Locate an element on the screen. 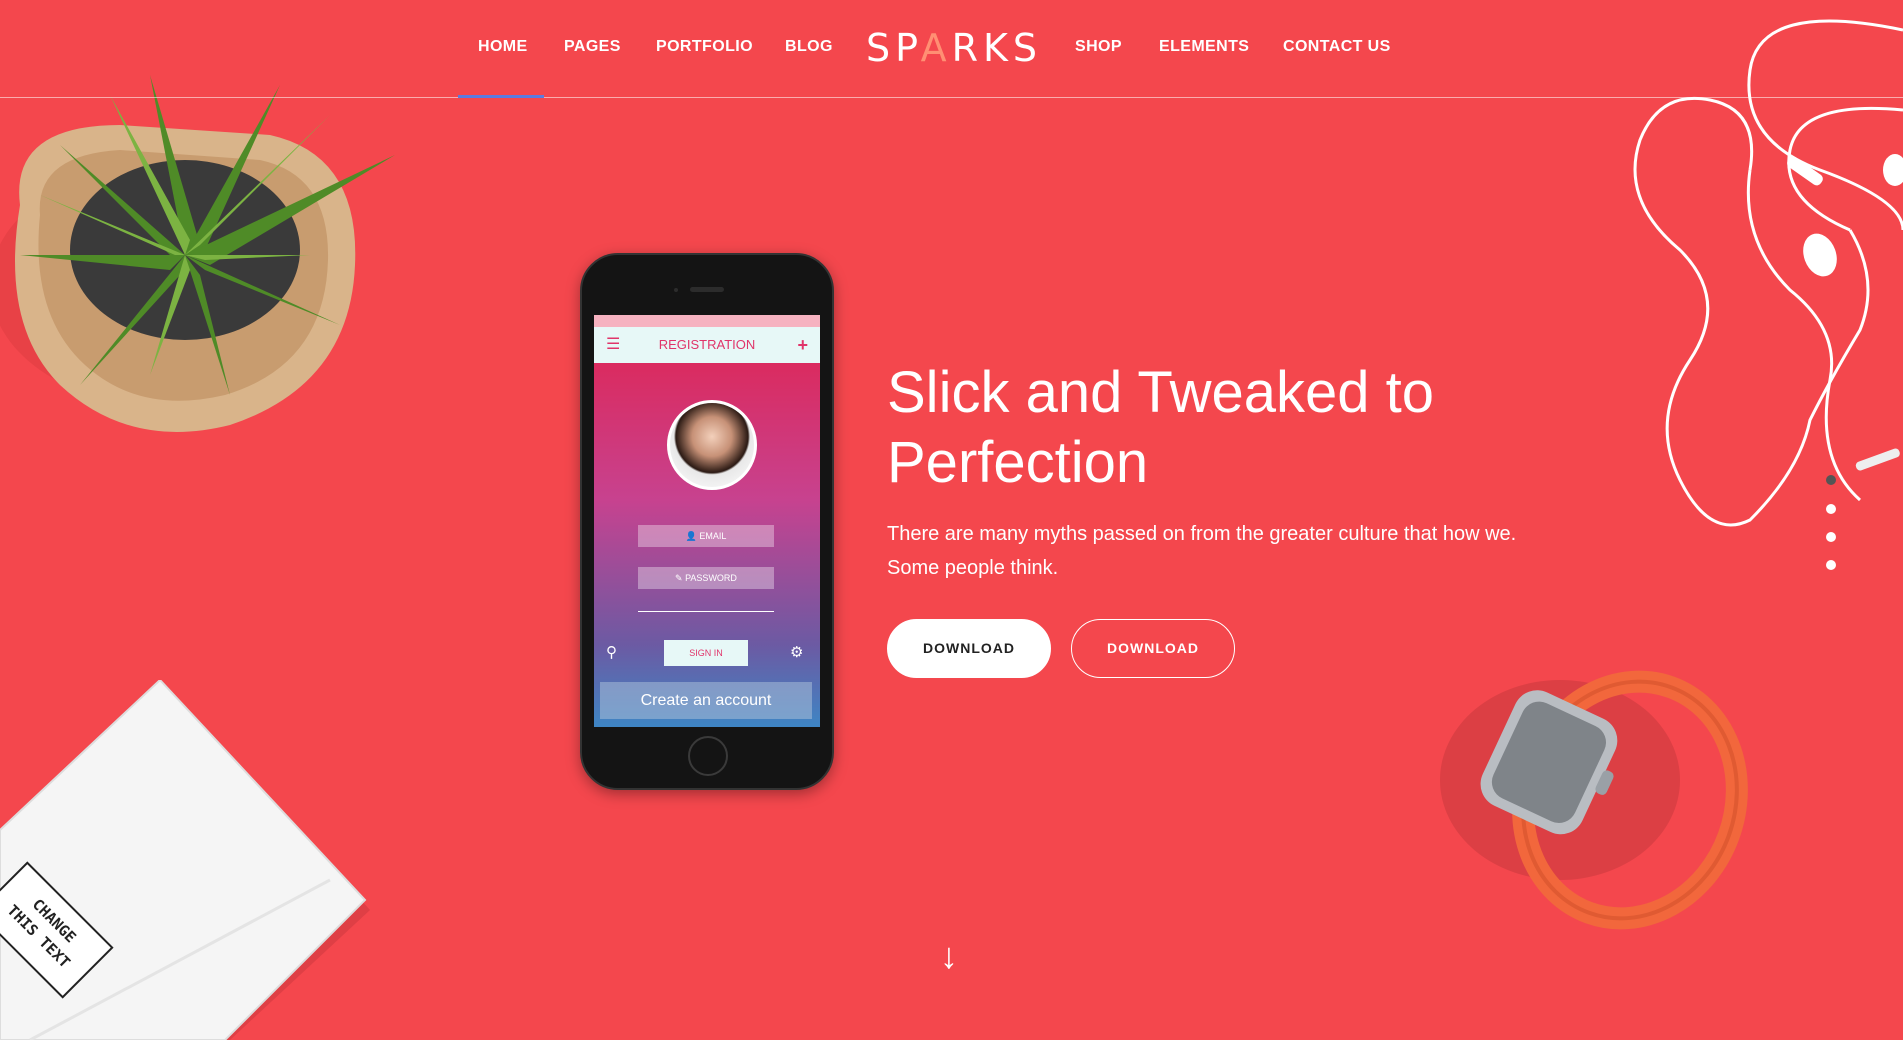 Image resolution: width=1903 pixels, height=1040 pixels. avatar is located at coordinates (712, 445).